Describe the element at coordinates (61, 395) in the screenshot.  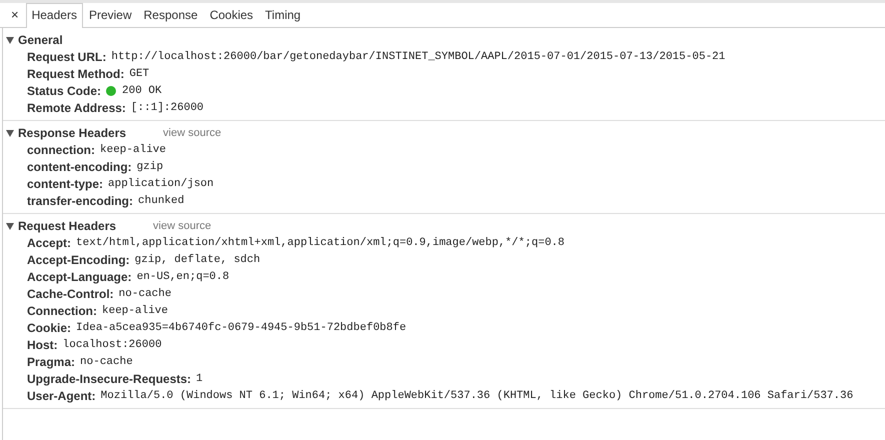
I see `header-name: User-Agent:` at that location.